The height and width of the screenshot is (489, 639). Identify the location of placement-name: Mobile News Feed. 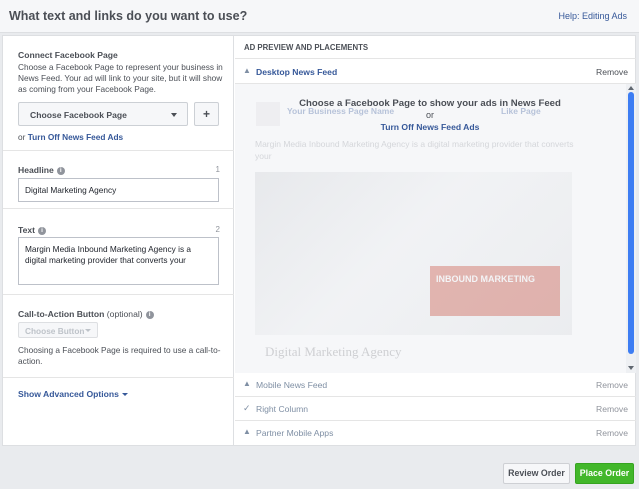
(292, 385).